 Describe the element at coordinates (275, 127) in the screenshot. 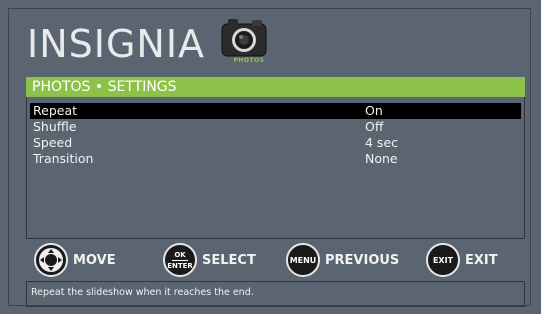

I see `setting-row-shuffle: Shuffle Off` at that location.